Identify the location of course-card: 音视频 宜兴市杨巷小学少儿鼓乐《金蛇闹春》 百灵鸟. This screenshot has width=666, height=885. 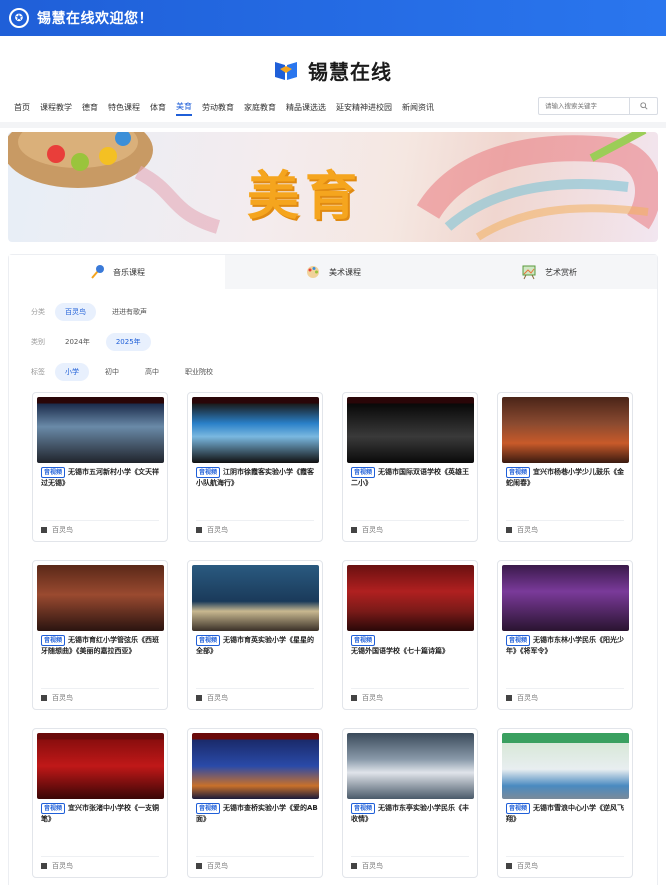
(565, 467).